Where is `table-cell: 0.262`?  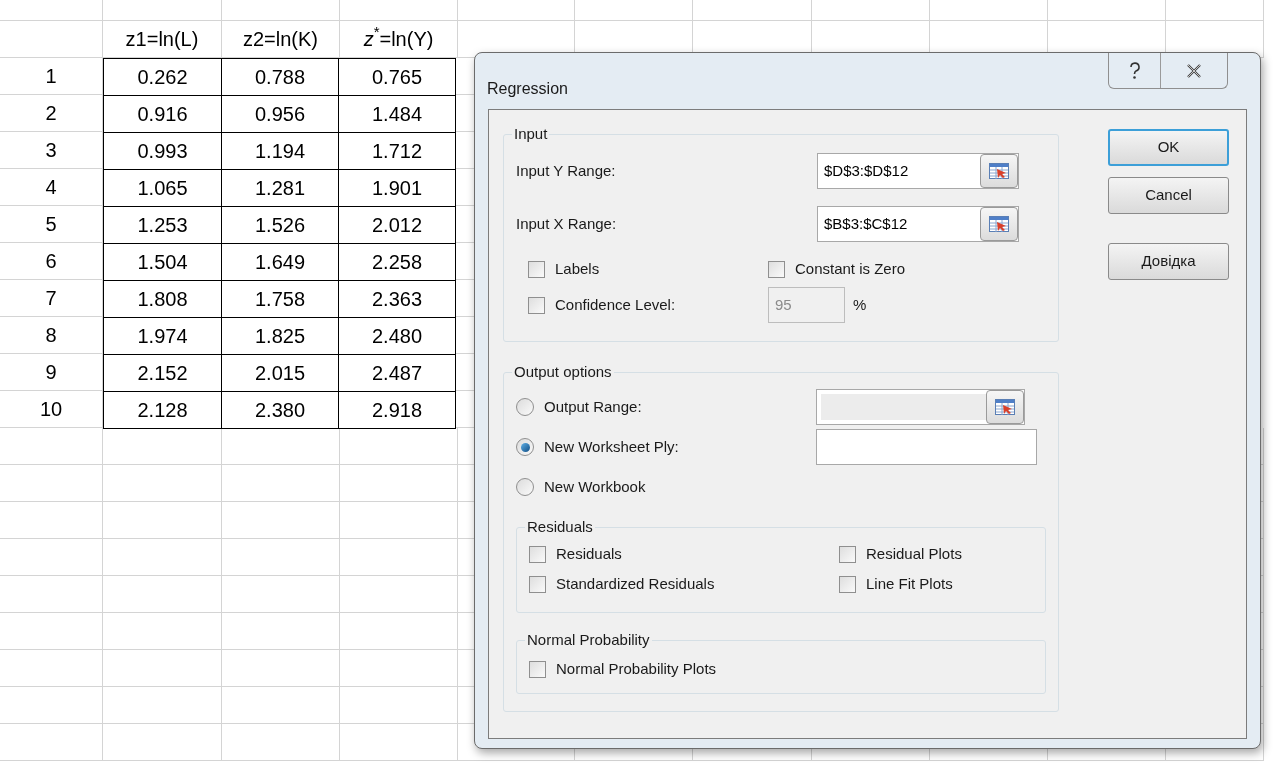
table-cell: 0.262 is located at coordinates (162, 77).